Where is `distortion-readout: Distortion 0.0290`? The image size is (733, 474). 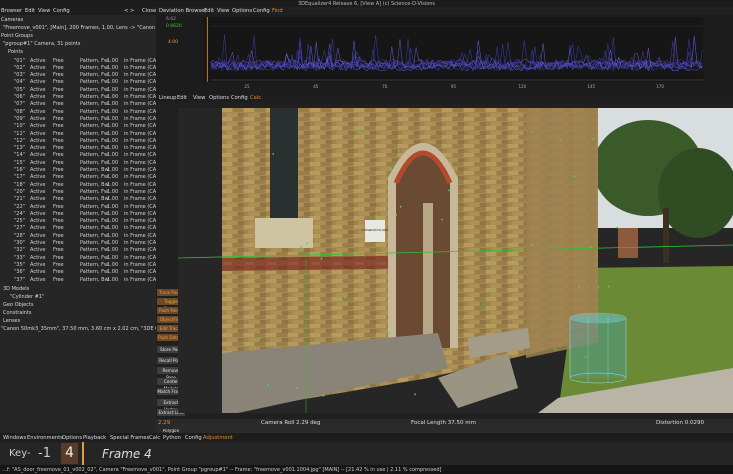 distortion-readout: Distortion 0.0290 is located at coordinates (680, 423).